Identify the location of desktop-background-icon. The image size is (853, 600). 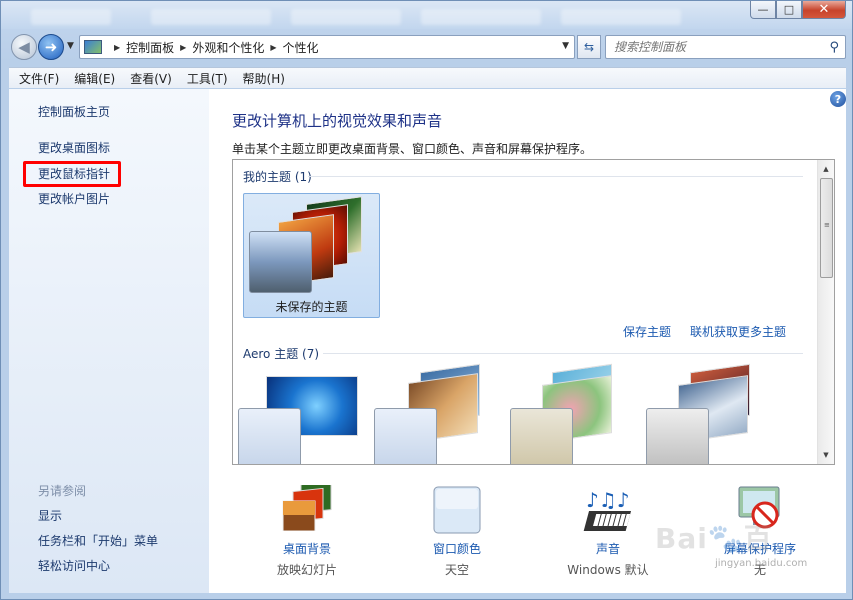
(307, 507).